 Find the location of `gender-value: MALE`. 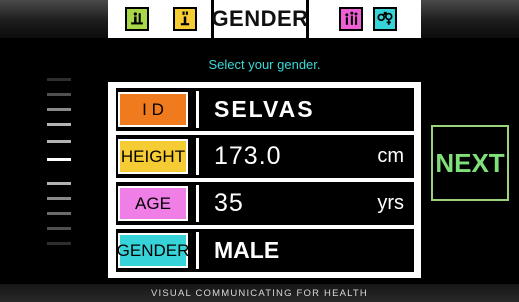

gender-value: MALE is located at coordinates (246, 250).